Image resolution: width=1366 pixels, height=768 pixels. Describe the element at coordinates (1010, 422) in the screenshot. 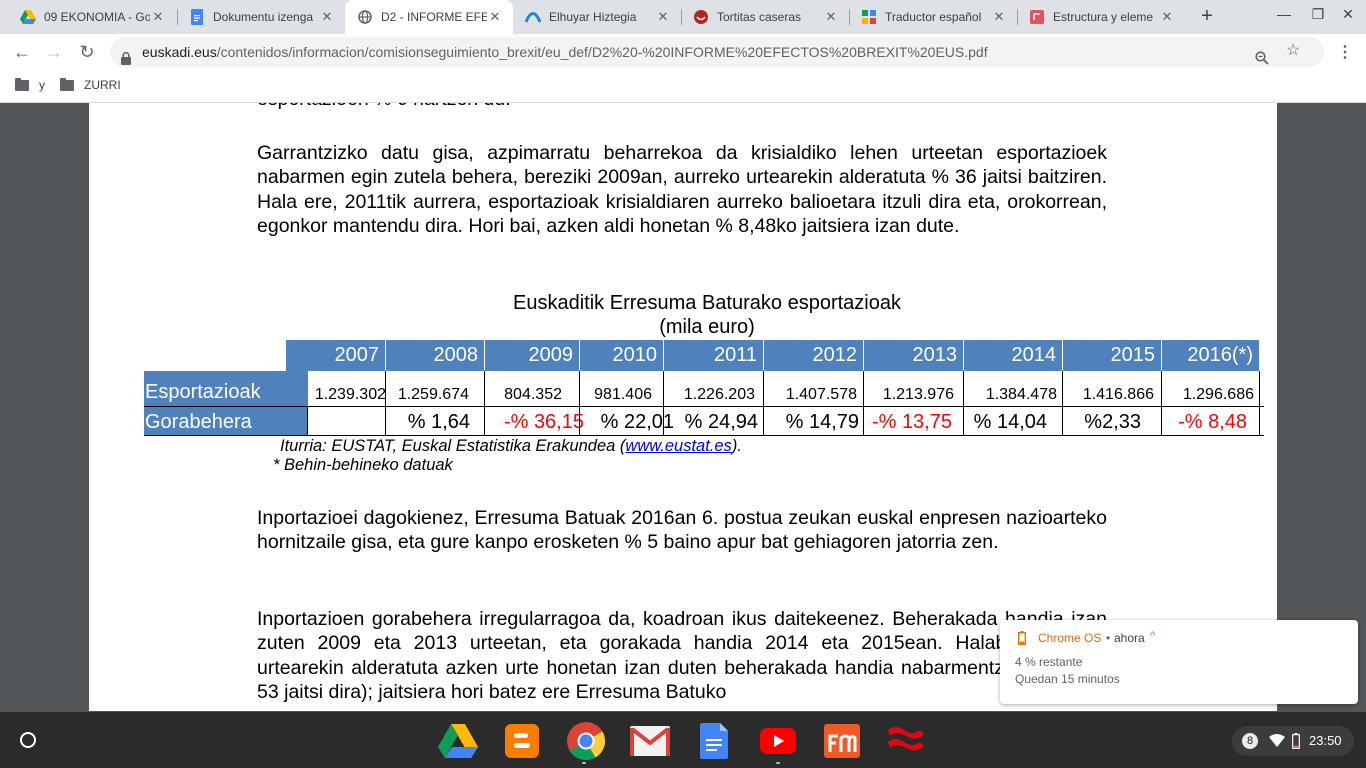

I see `table-cell: % 14,04` at that location.